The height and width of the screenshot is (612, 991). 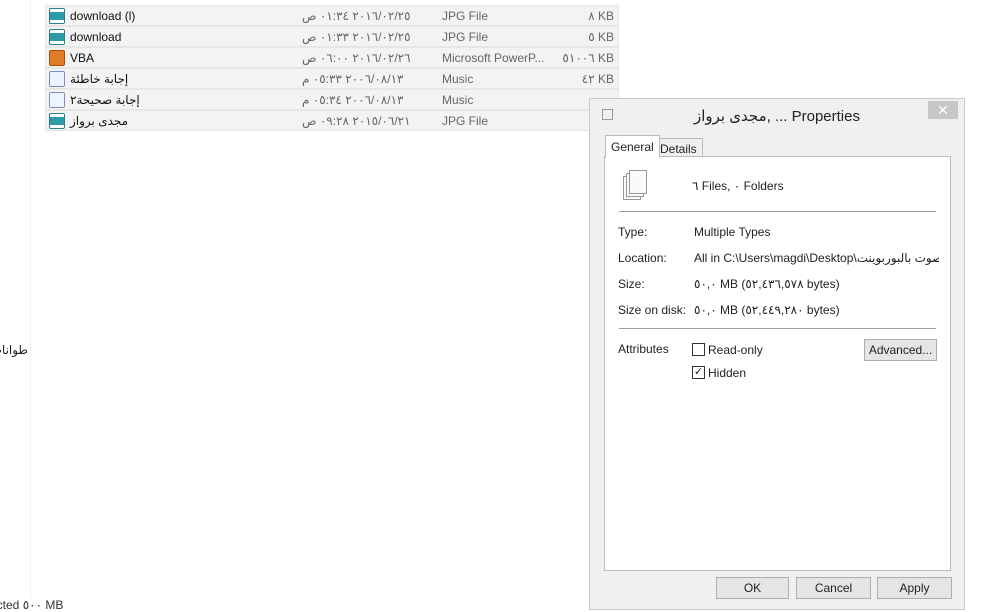 I want to click on size-value: ٥٠,٠ MB (٥٢,٤٣٦,٥٧٨ bytes), so click(x=767, y=284).